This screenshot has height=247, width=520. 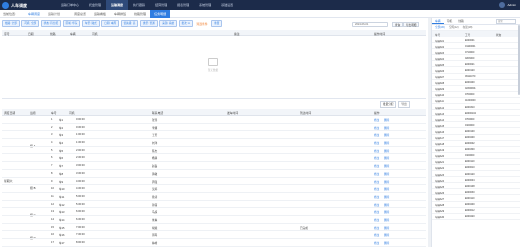 I want to click on side-item-name: 车辆A02, so click(x=440, y=47).